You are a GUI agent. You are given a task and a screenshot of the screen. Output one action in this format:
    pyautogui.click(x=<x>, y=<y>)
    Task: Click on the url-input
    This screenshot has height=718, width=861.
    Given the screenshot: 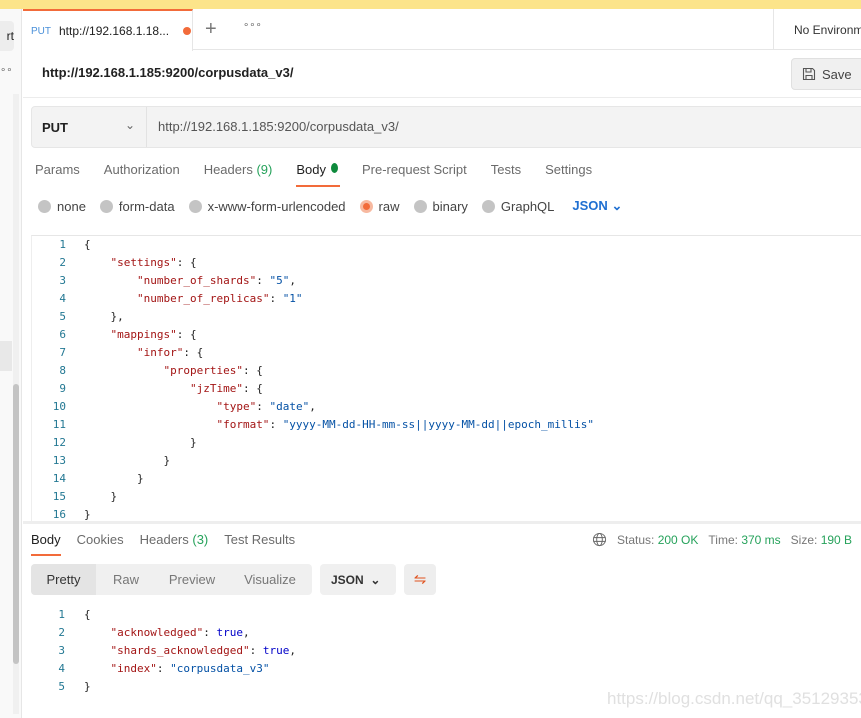 What is the action you would take?
    pyautogui.click(x=483, y=126)
    